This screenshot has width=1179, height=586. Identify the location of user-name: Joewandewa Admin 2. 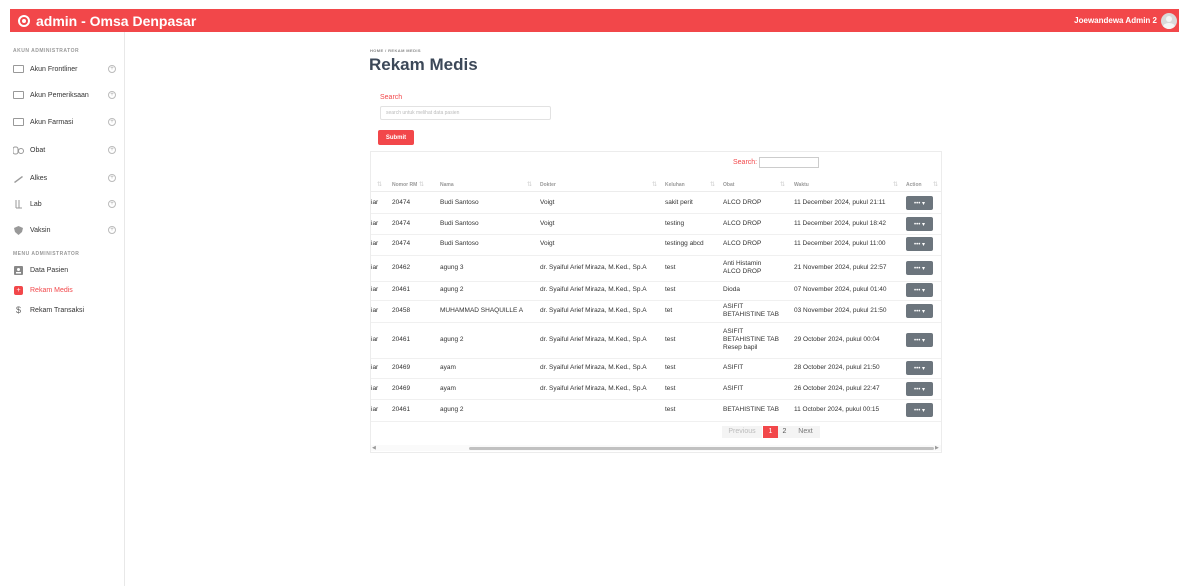
(1115, 20).